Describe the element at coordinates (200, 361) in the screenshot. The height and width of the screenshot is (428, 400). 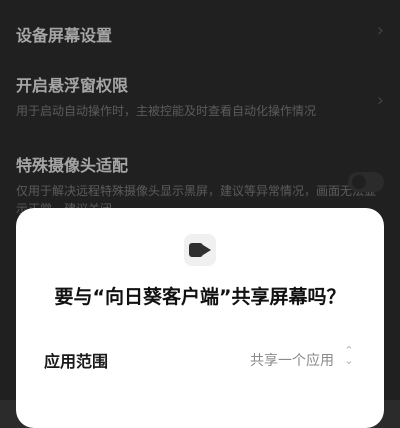
I see `share-scope-row: 应用范围 共享一个应用 ⌃ ⌄` at that location.